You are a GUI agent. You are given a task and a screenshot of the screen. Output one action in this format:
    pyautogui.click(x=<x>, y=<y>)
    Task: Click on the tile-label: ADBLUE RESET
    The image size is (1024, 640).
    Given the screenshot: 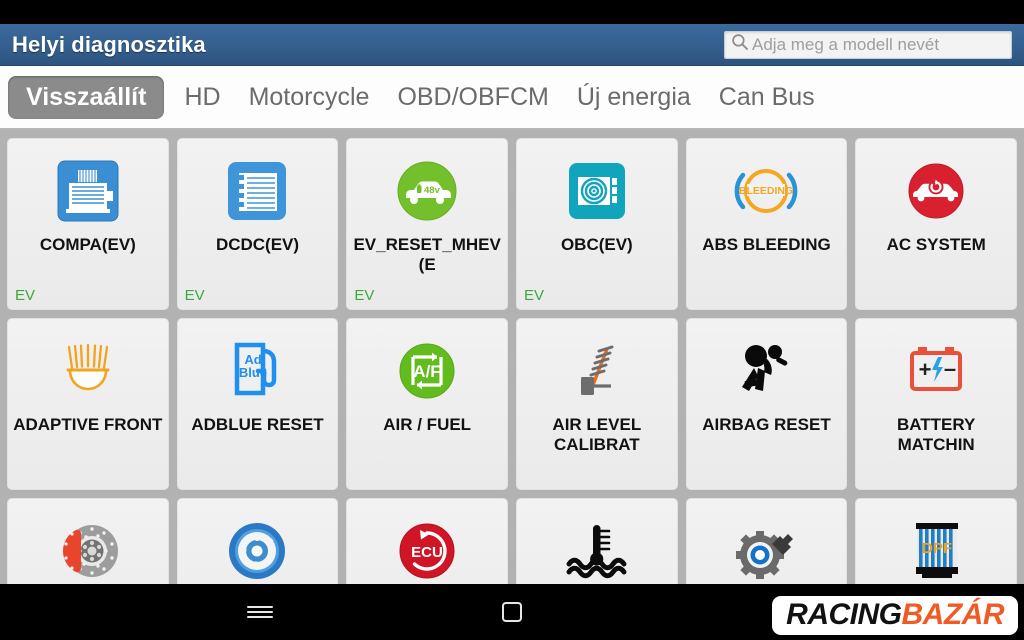 What is the action you would take?
    pyautogui.click(x=257, y=424)
    